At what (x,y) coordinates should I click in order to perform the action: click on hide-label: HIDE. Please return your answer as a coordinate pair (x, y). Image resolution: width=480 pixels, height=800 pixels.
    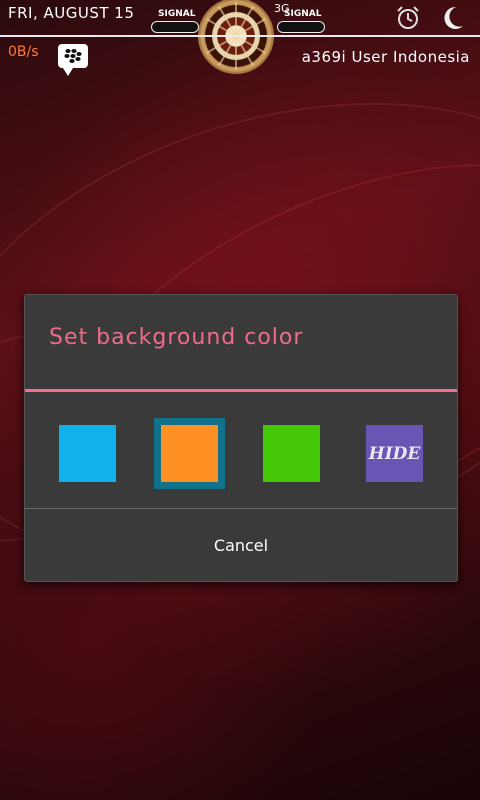
    Looking at the image, I should click on (394, 453).